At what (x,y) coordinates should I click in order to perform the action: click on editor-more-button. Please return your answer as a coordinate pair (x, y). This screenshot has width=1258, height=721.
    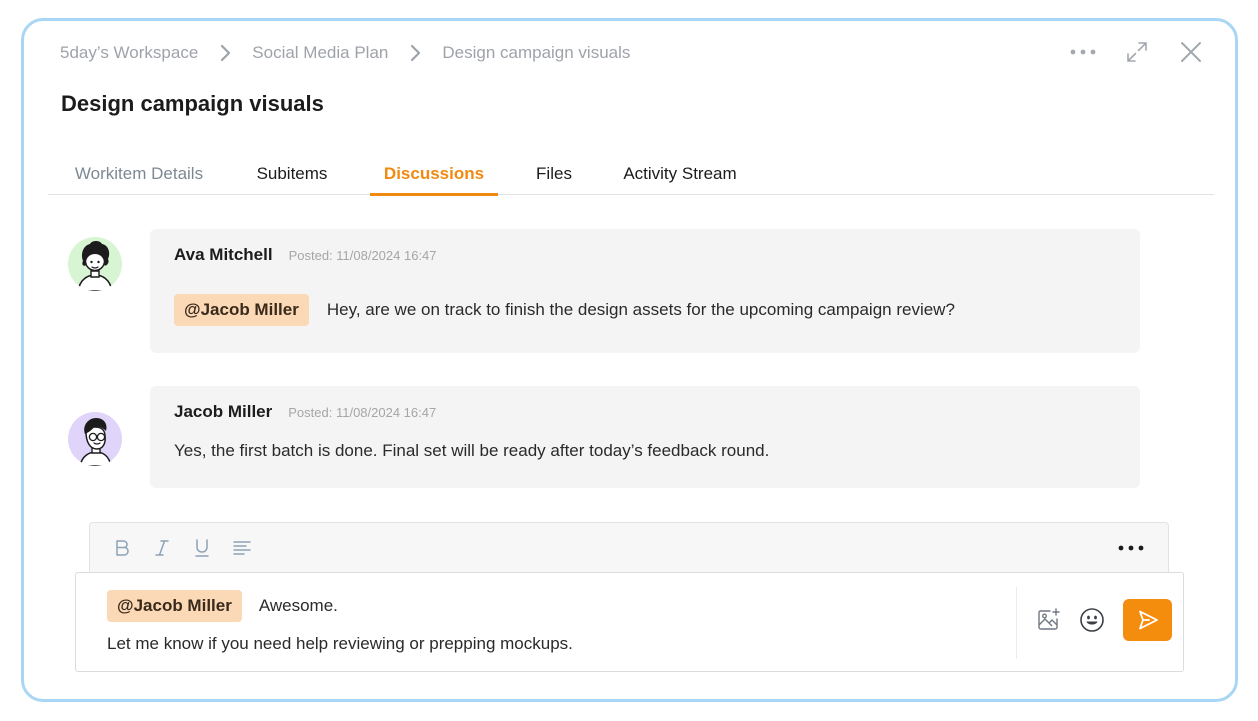
    Looking at the image, I should click on (1131, 548).